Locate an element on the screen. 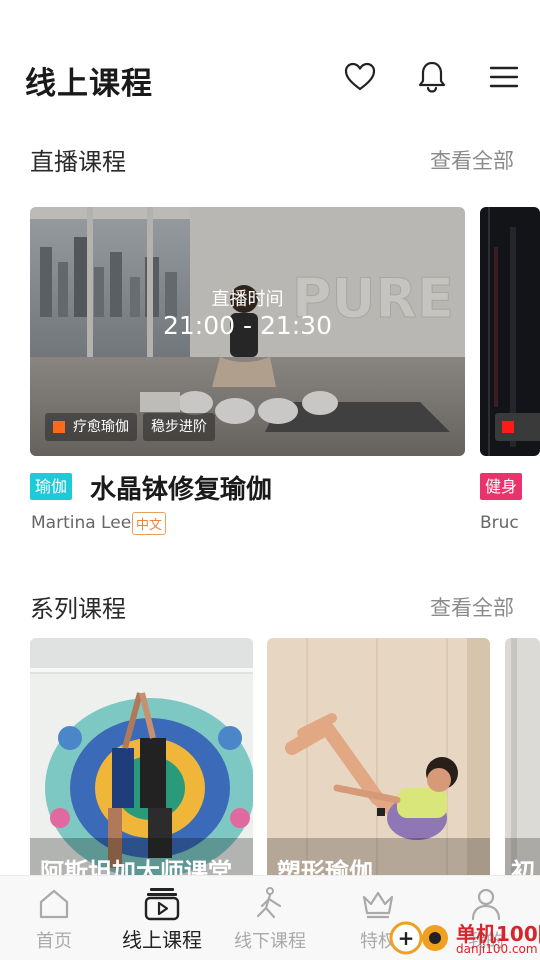 This screenshot has width=540, height=960. live-time: 21:00 - 21:30 is located at coordinates (247, 325).